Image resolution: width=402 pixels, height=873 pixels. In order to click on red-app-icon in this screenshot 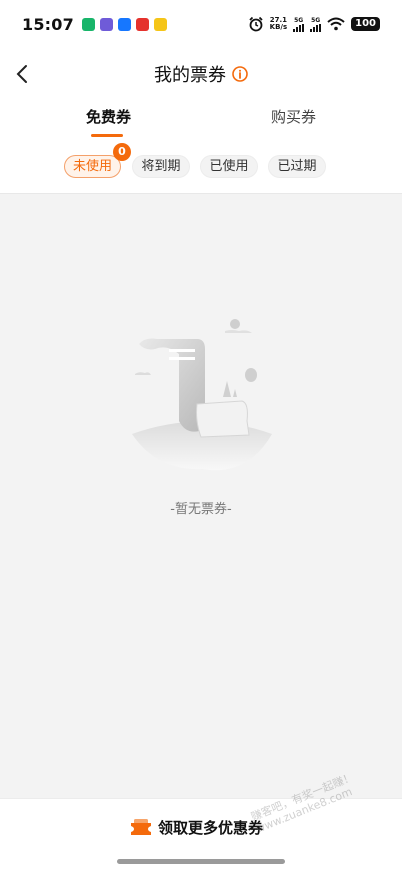, I will do `click(142, 24)`.